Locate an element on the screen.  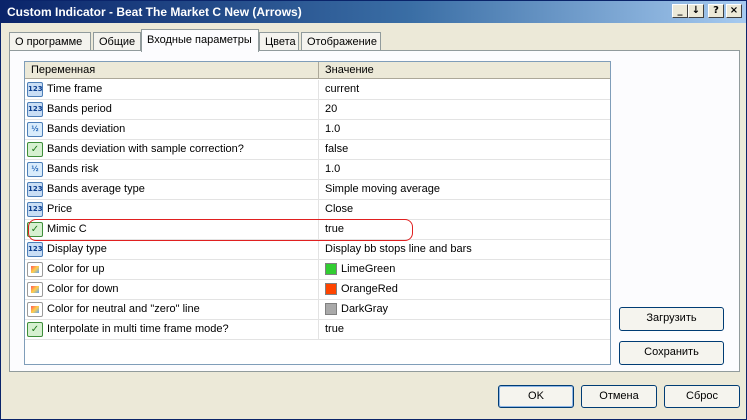
variable-cell: ½ Bands risk is located at coordinates (172, 169).